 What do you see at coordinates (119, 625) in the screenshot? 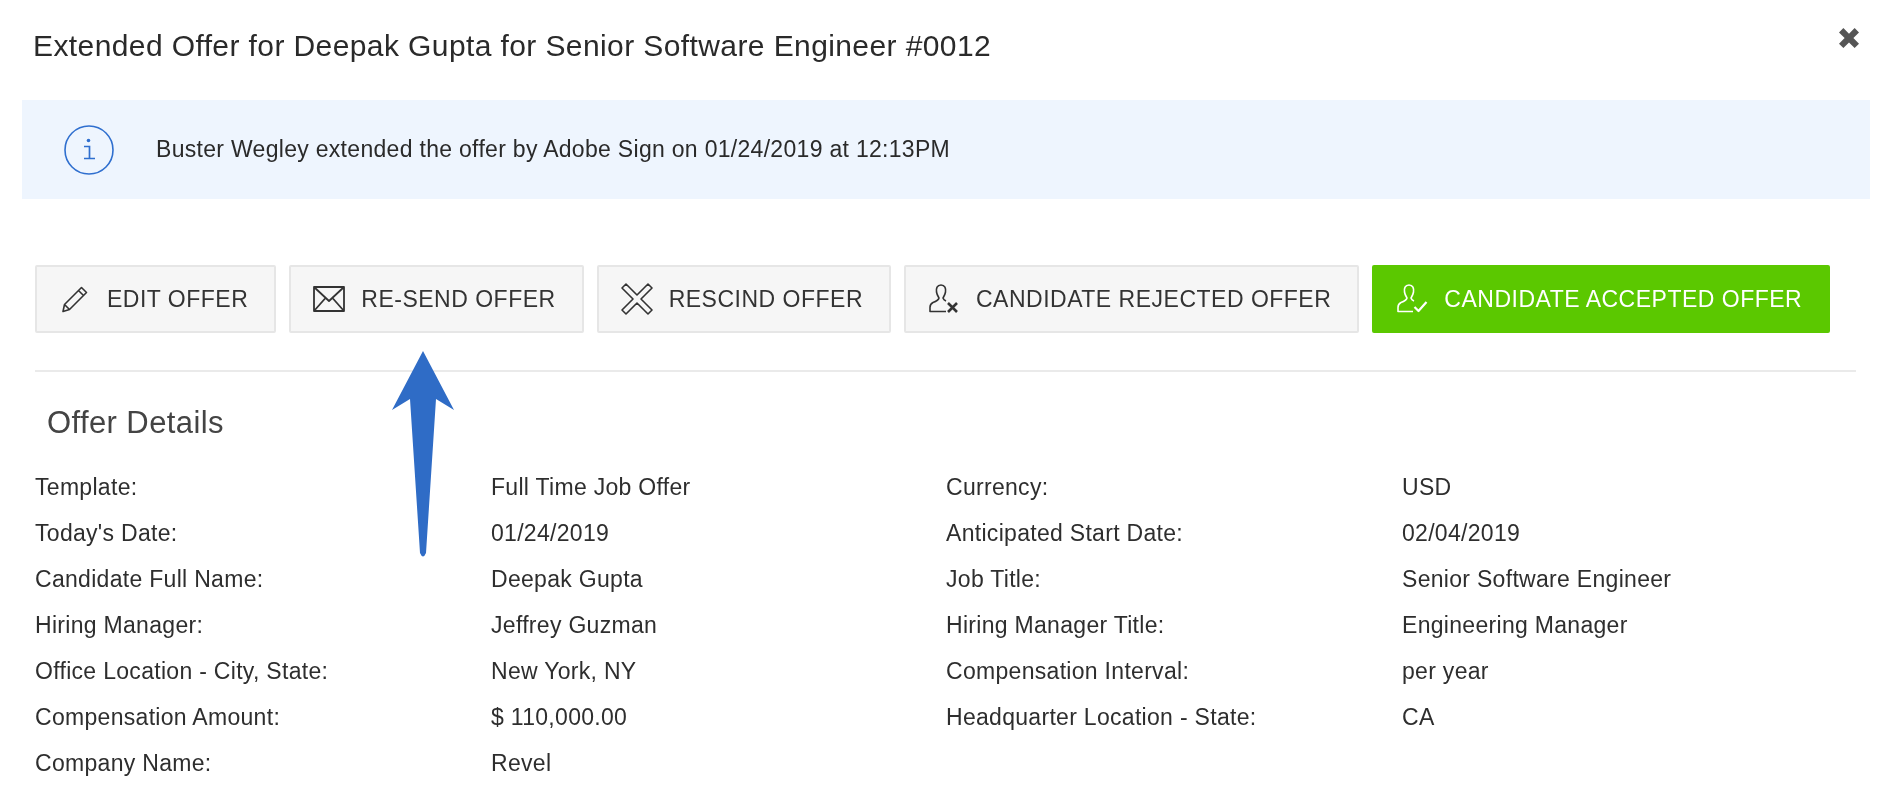
I see `field-label: Hiring Manager:` at bounding box center [119, 625].